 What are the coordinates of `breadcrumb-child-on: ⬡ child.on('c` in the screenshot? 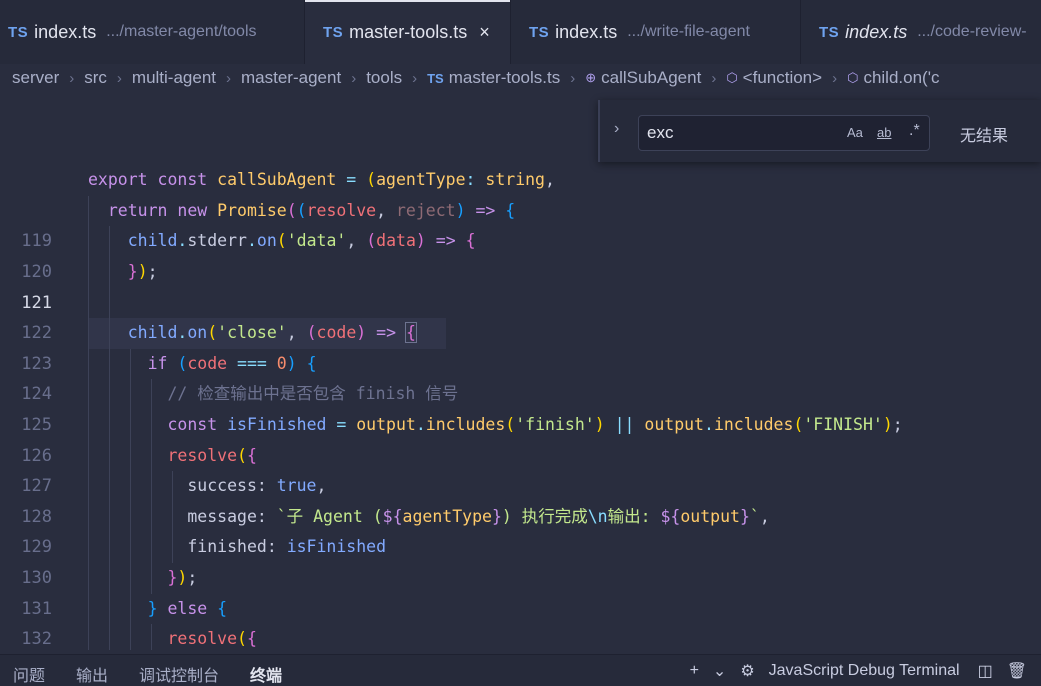 It's located at (893, 78).